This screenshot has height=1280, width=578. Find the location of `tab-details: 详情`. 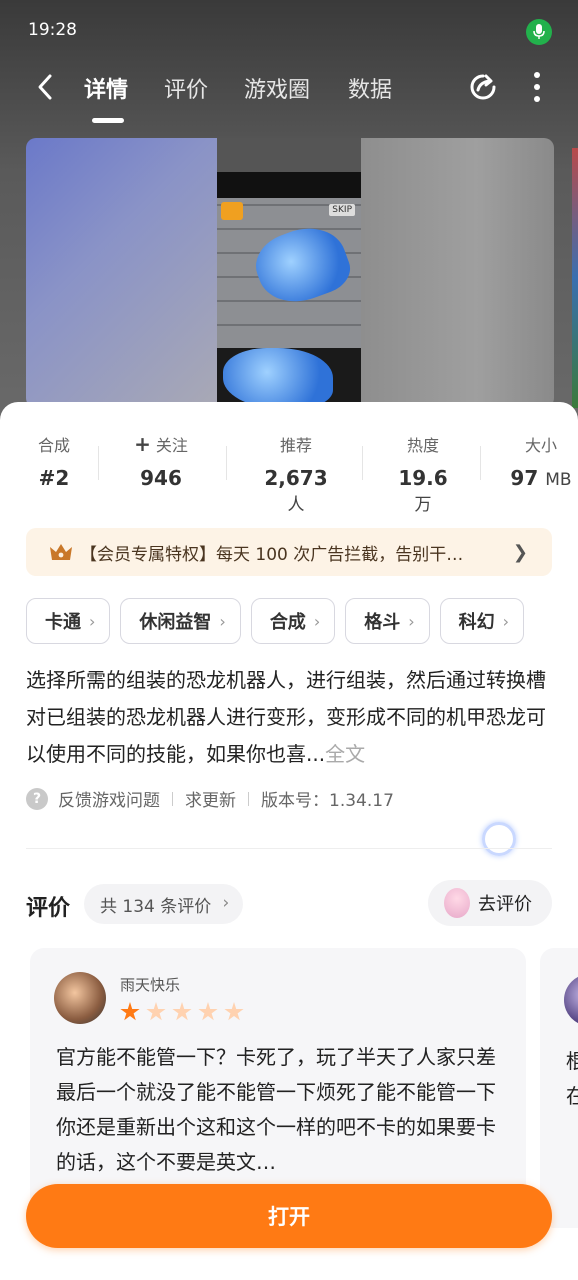

tab-details: 详情 is located at coordinates (106, 88).